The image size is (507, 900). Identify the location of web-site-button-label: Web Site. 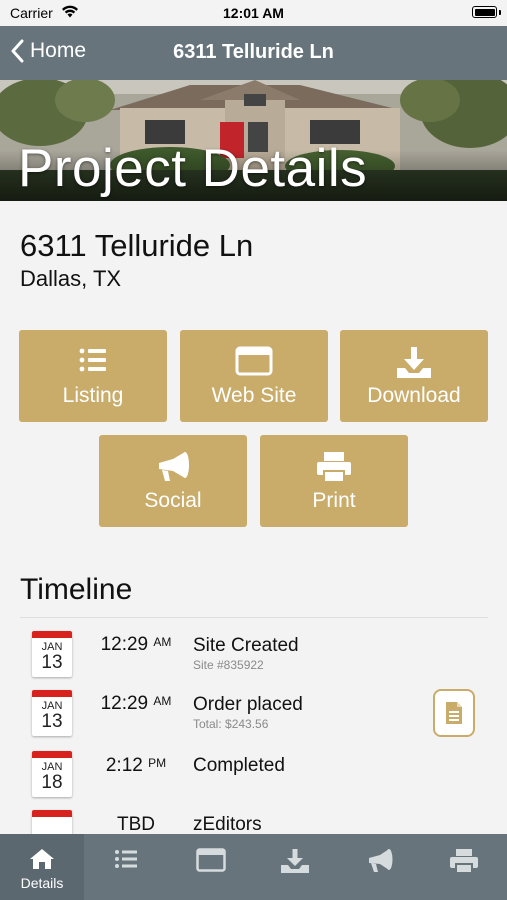
(254, 395).